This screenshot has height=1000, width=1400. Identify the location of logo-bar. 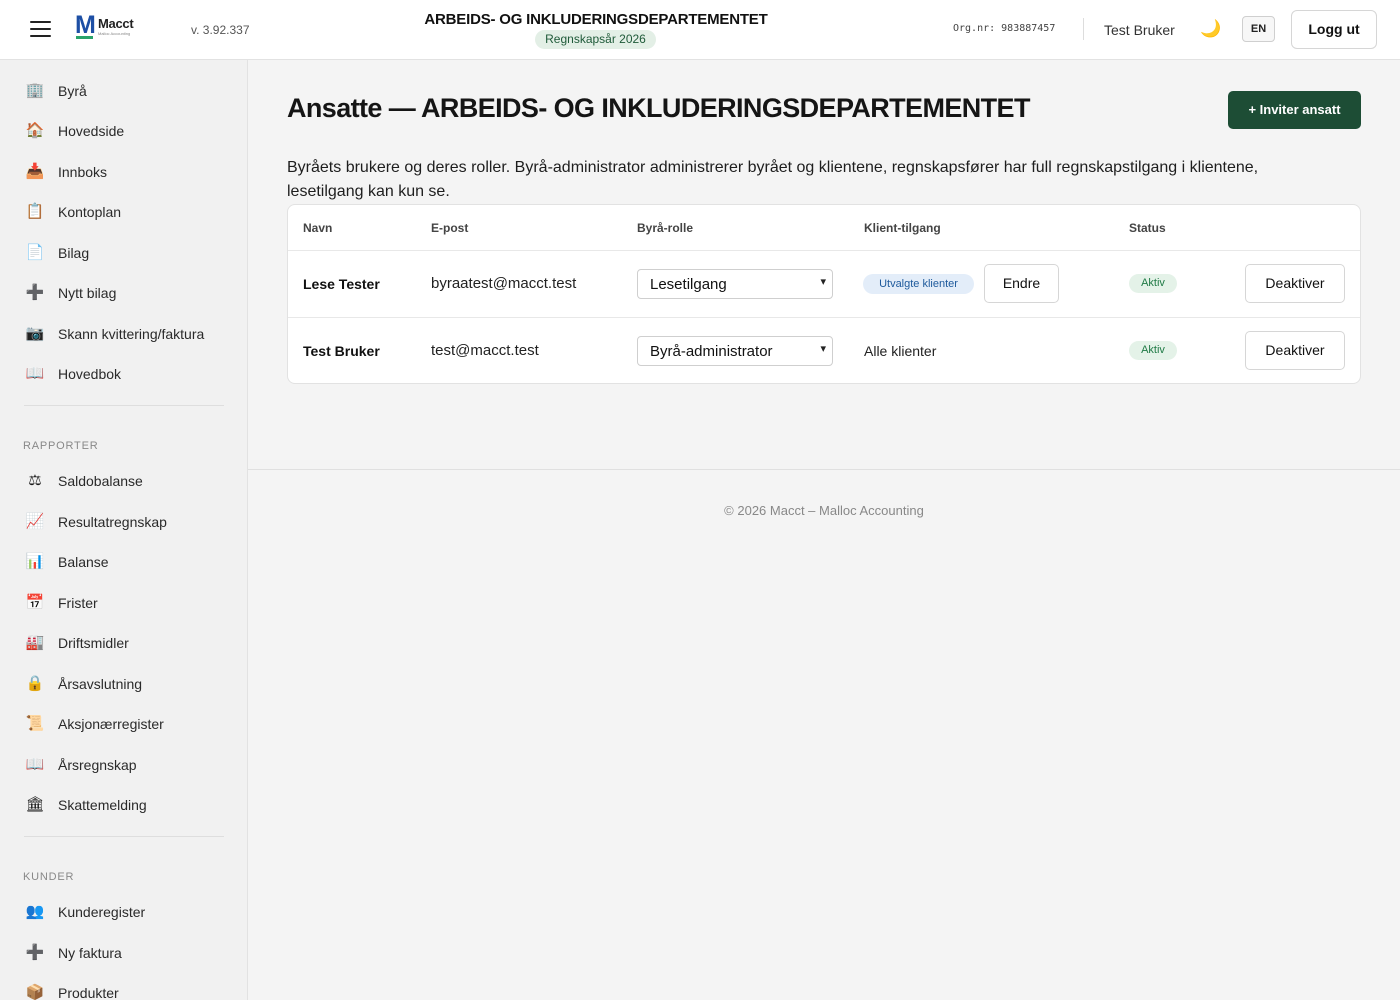
(84, 37).